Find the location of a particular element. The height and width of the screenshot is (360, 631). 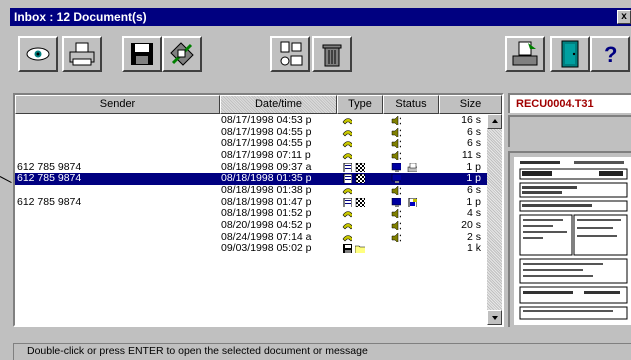

save-disk-icon is located at coordinates (142, 54).